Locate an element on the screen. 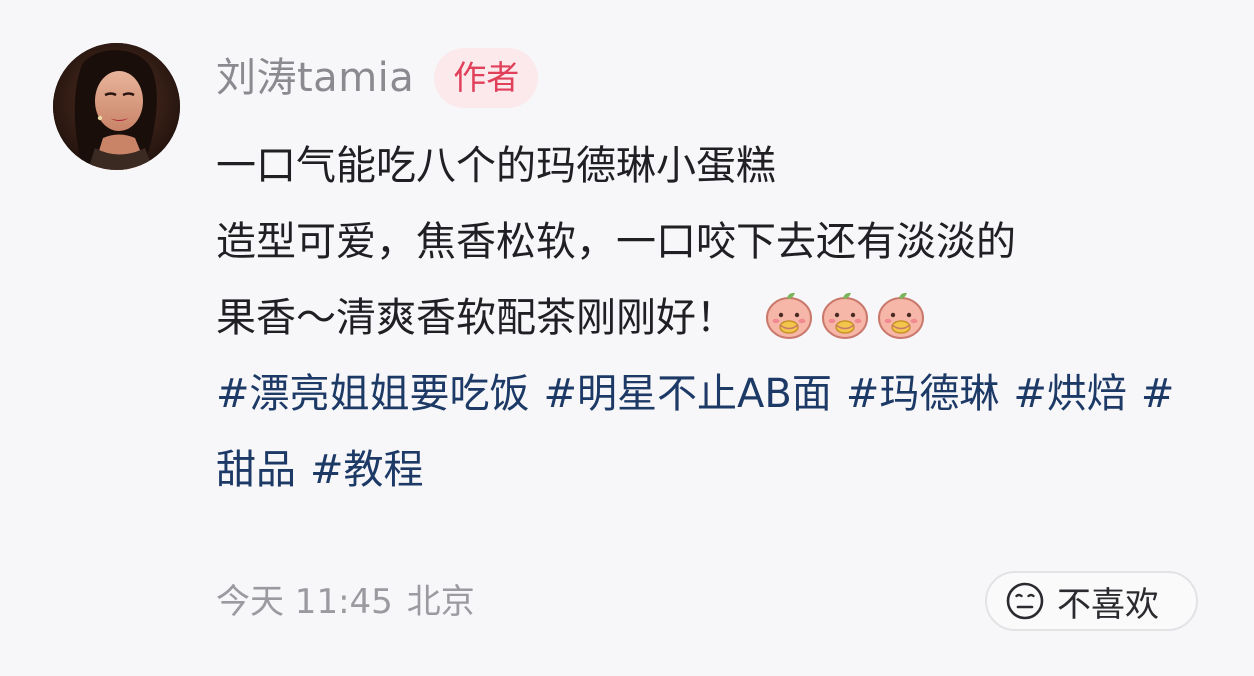 The width and height of the screenshot is (1254, 676). post-body-line-2: 果香～清爽香软配茶刚刚好！ is located at coordinates (711, 318).